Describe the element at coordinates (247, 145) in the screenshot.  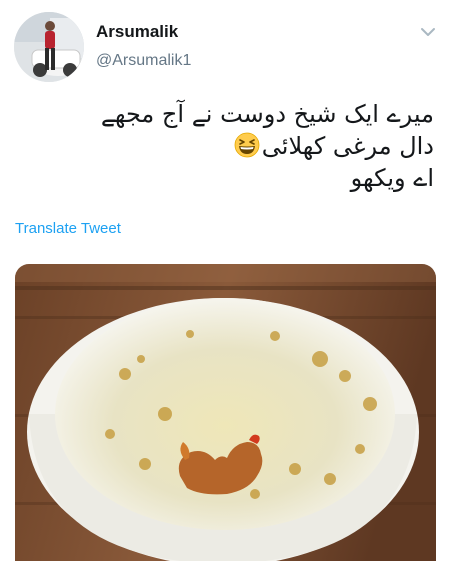
I see `grinning-squinting-face-icon` at that location.